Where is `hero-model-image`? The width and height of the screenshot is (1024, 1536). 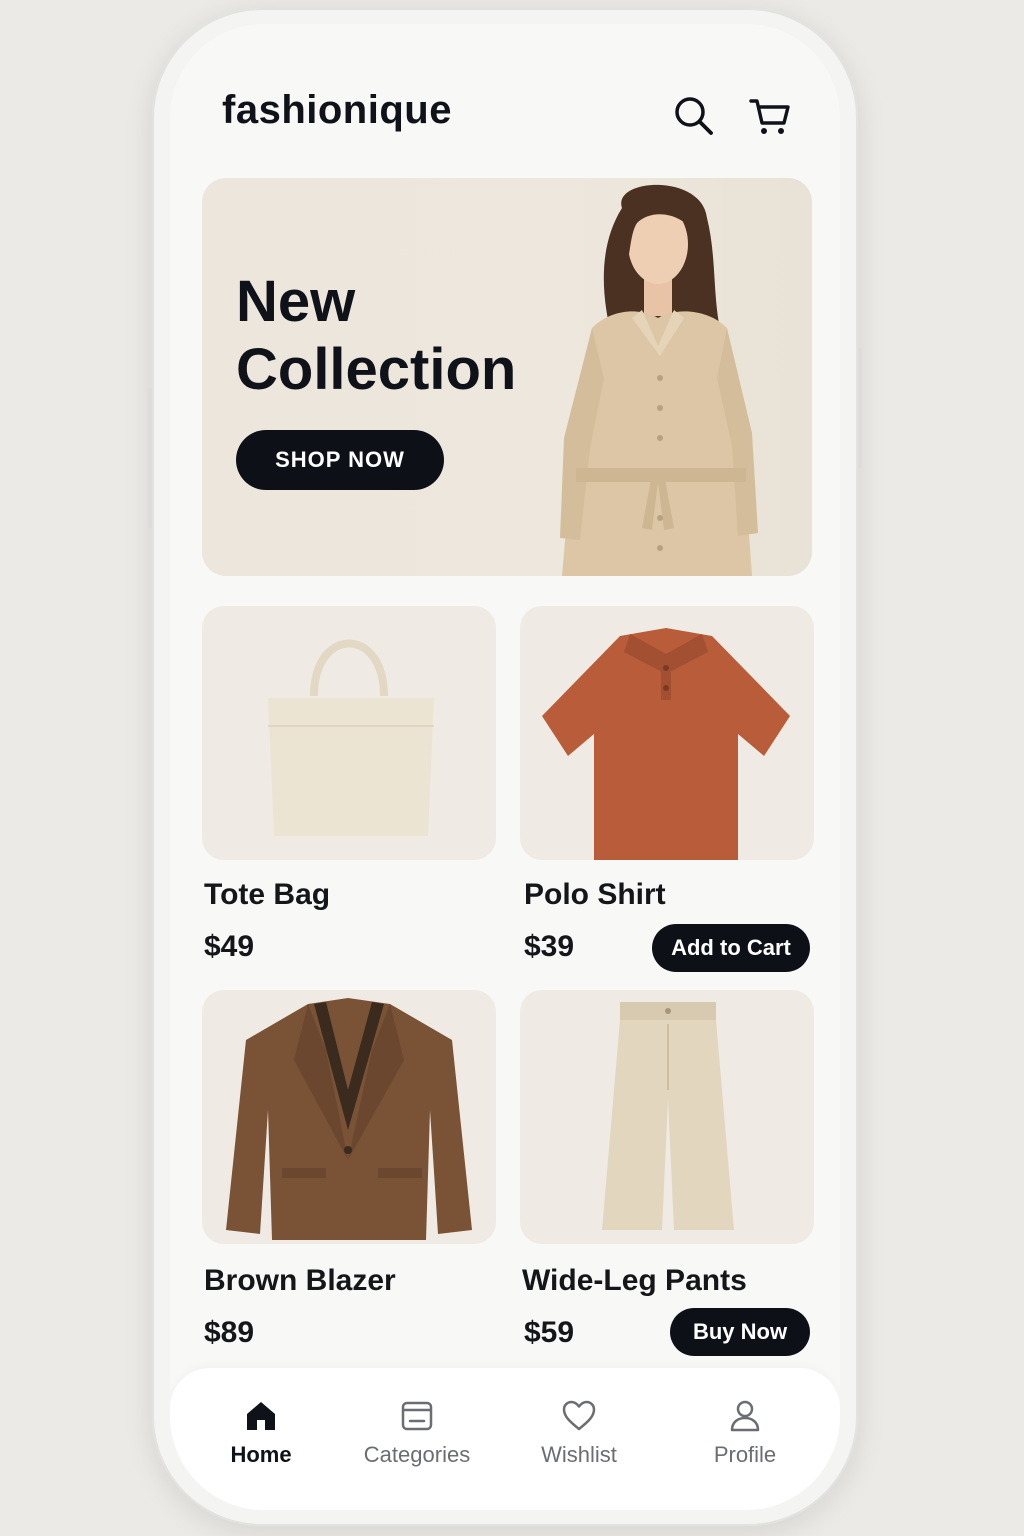 hero-model-image is located at coordinates (659, 380).